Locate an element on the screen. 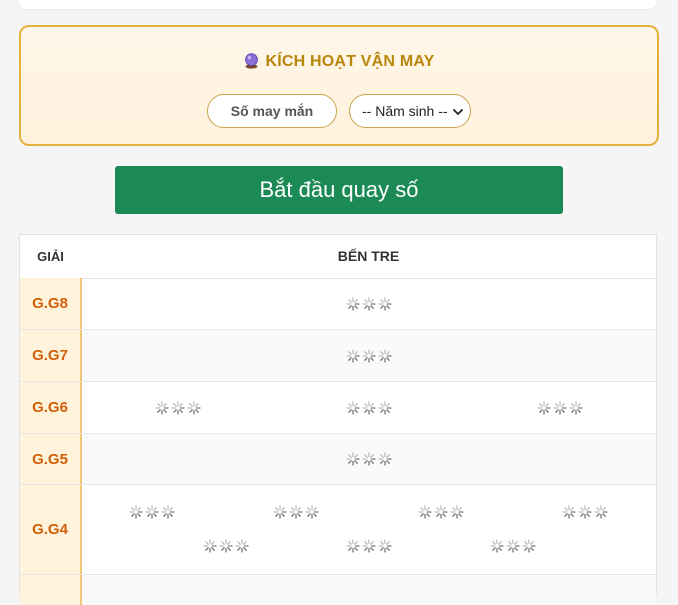 This screenshot has height=605, width=678. start-spin-button: Bắt đầu quay số is located at coordinates (339, 190).